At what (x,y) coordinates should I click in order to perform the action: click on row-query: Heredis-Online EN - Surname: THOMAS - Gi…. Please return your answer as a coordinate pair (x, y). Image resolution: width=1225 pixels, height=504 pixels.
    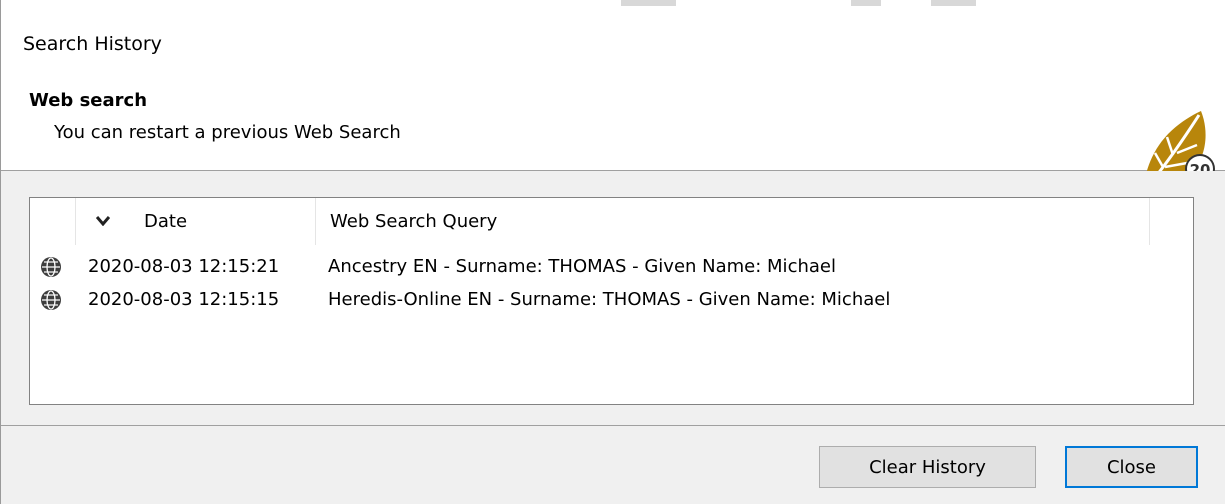
    Looking at the image, I should click on (609, 299).